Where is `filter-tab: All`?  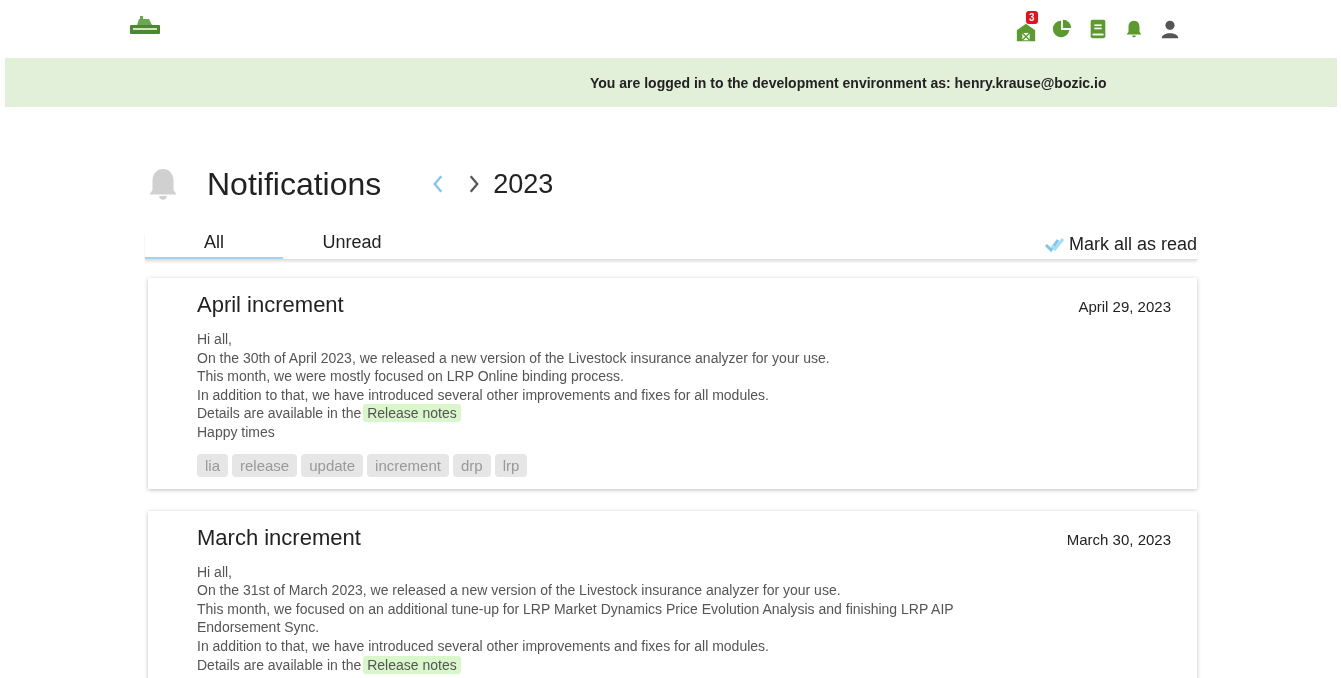
filter-tab: All is located at coordinates (214, 245).